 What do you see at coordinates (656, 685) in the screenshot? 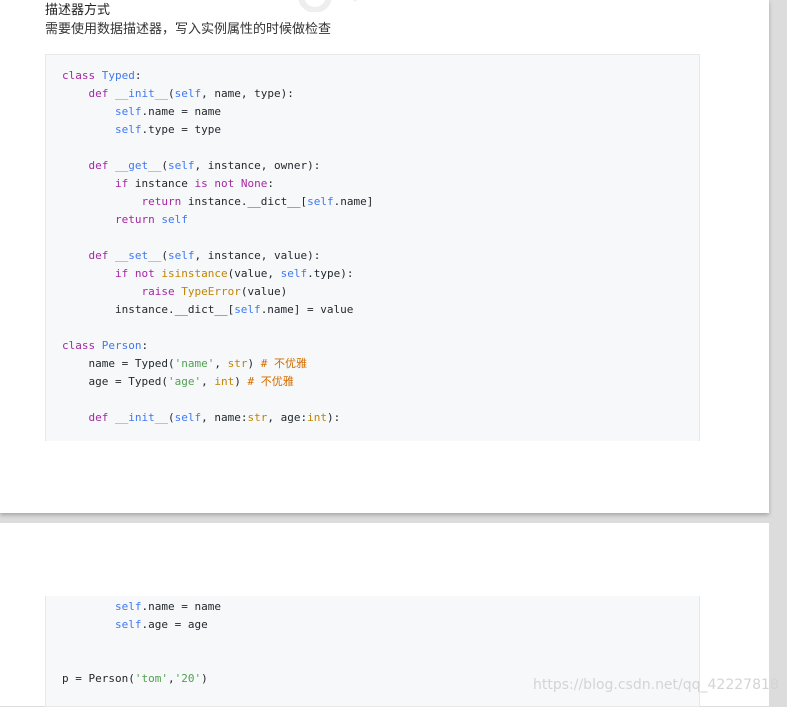
I see `site-watermark: https://blog.csdn.net/qq_42227818` at bounding box center [656, 685].